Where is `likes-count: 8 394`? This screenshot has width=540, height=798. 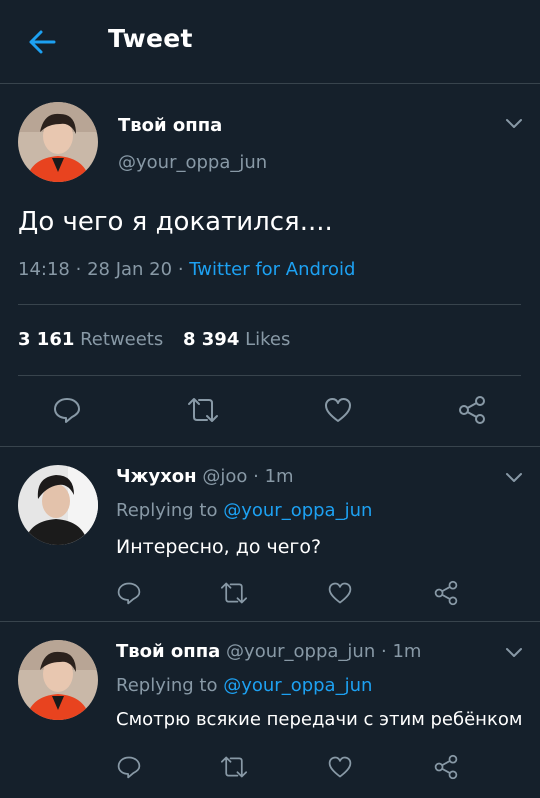
likes-count: 8 394 is located at coordinates (211, 339).